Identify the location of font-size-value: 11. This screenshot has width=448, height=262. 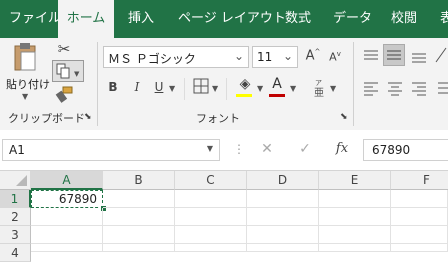
(265, 57).